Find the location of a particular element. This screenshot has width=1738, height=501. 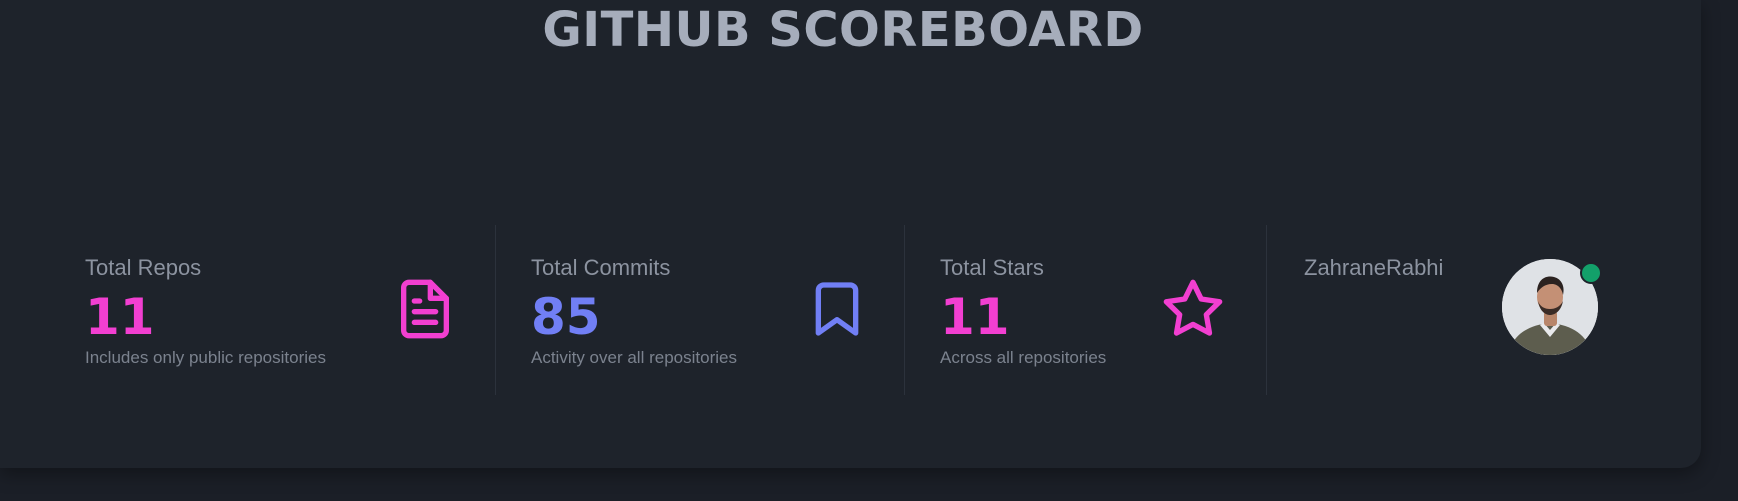

stat-description: Includes only public repositories is located at coordinates (205, 357).